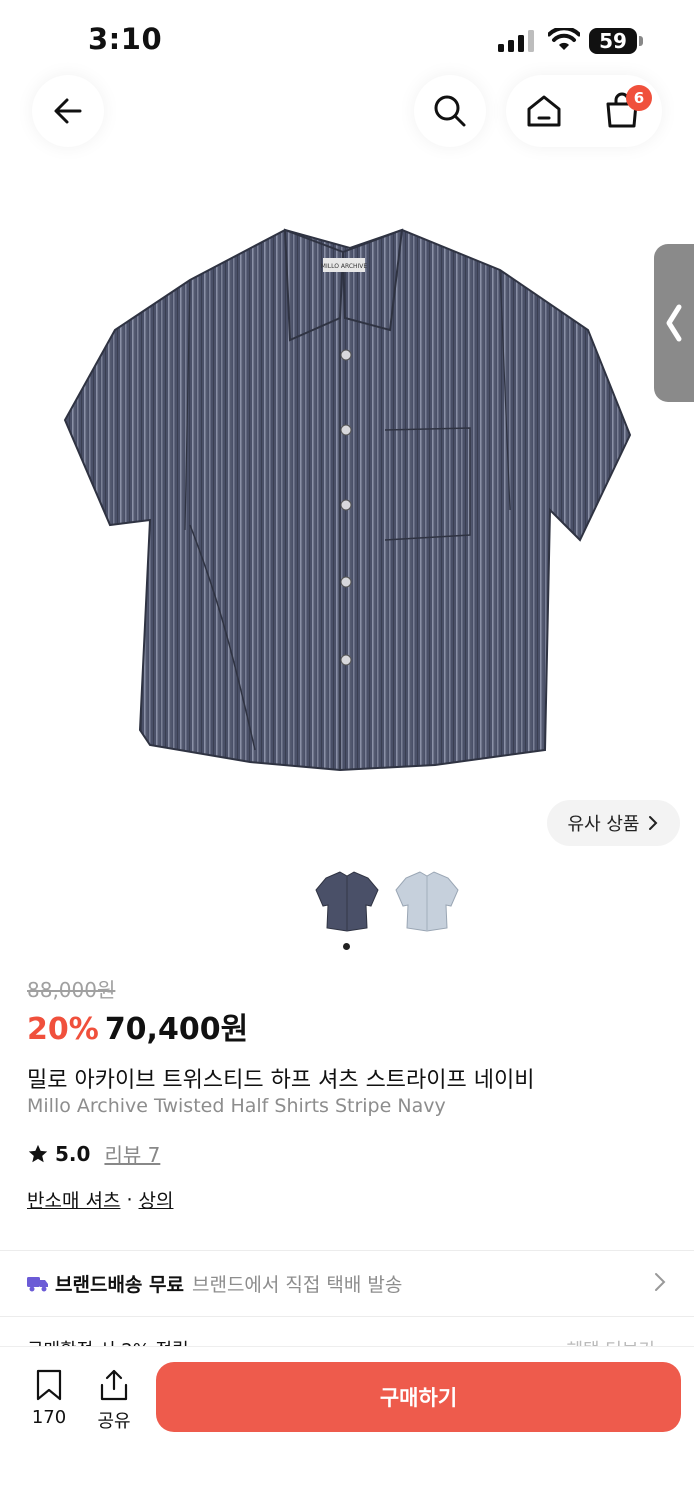 The image size is (694, 1500). What do you see at coordinates (603, 824) in the screenshot?
I see `similar-products-label: 유사 상품` at bounding box center [603, 824].